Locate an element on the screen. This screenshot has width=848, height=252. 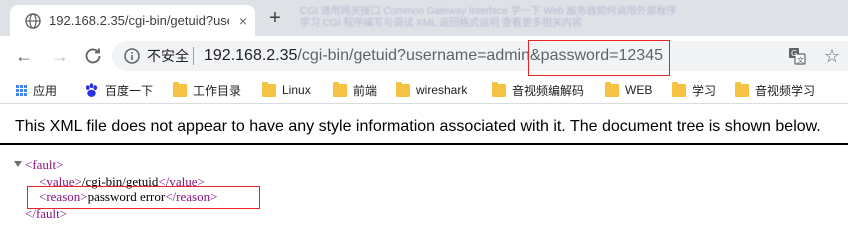
collapse-triangle-icon is located at coordinates (18, 164).